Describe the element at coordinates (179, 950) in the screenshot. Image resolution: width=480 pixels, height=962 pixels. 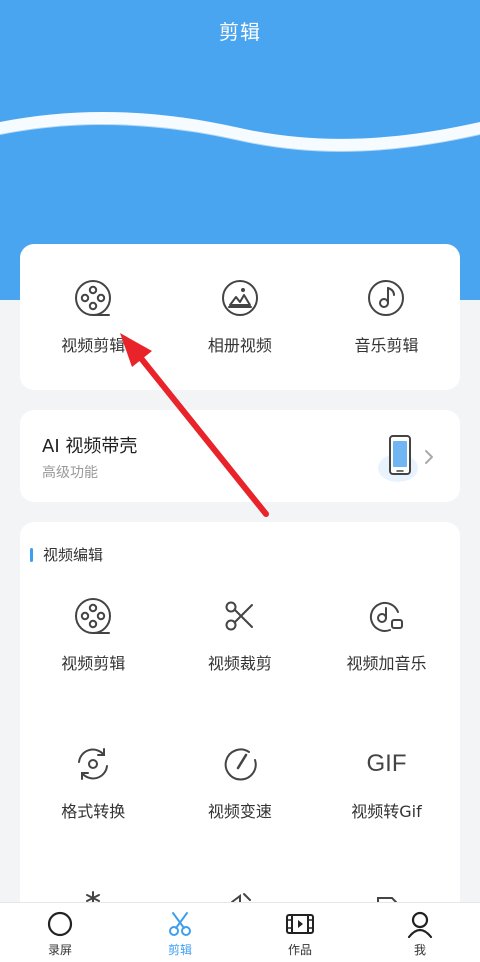
I see `nav-label: 剪辑` at that location.